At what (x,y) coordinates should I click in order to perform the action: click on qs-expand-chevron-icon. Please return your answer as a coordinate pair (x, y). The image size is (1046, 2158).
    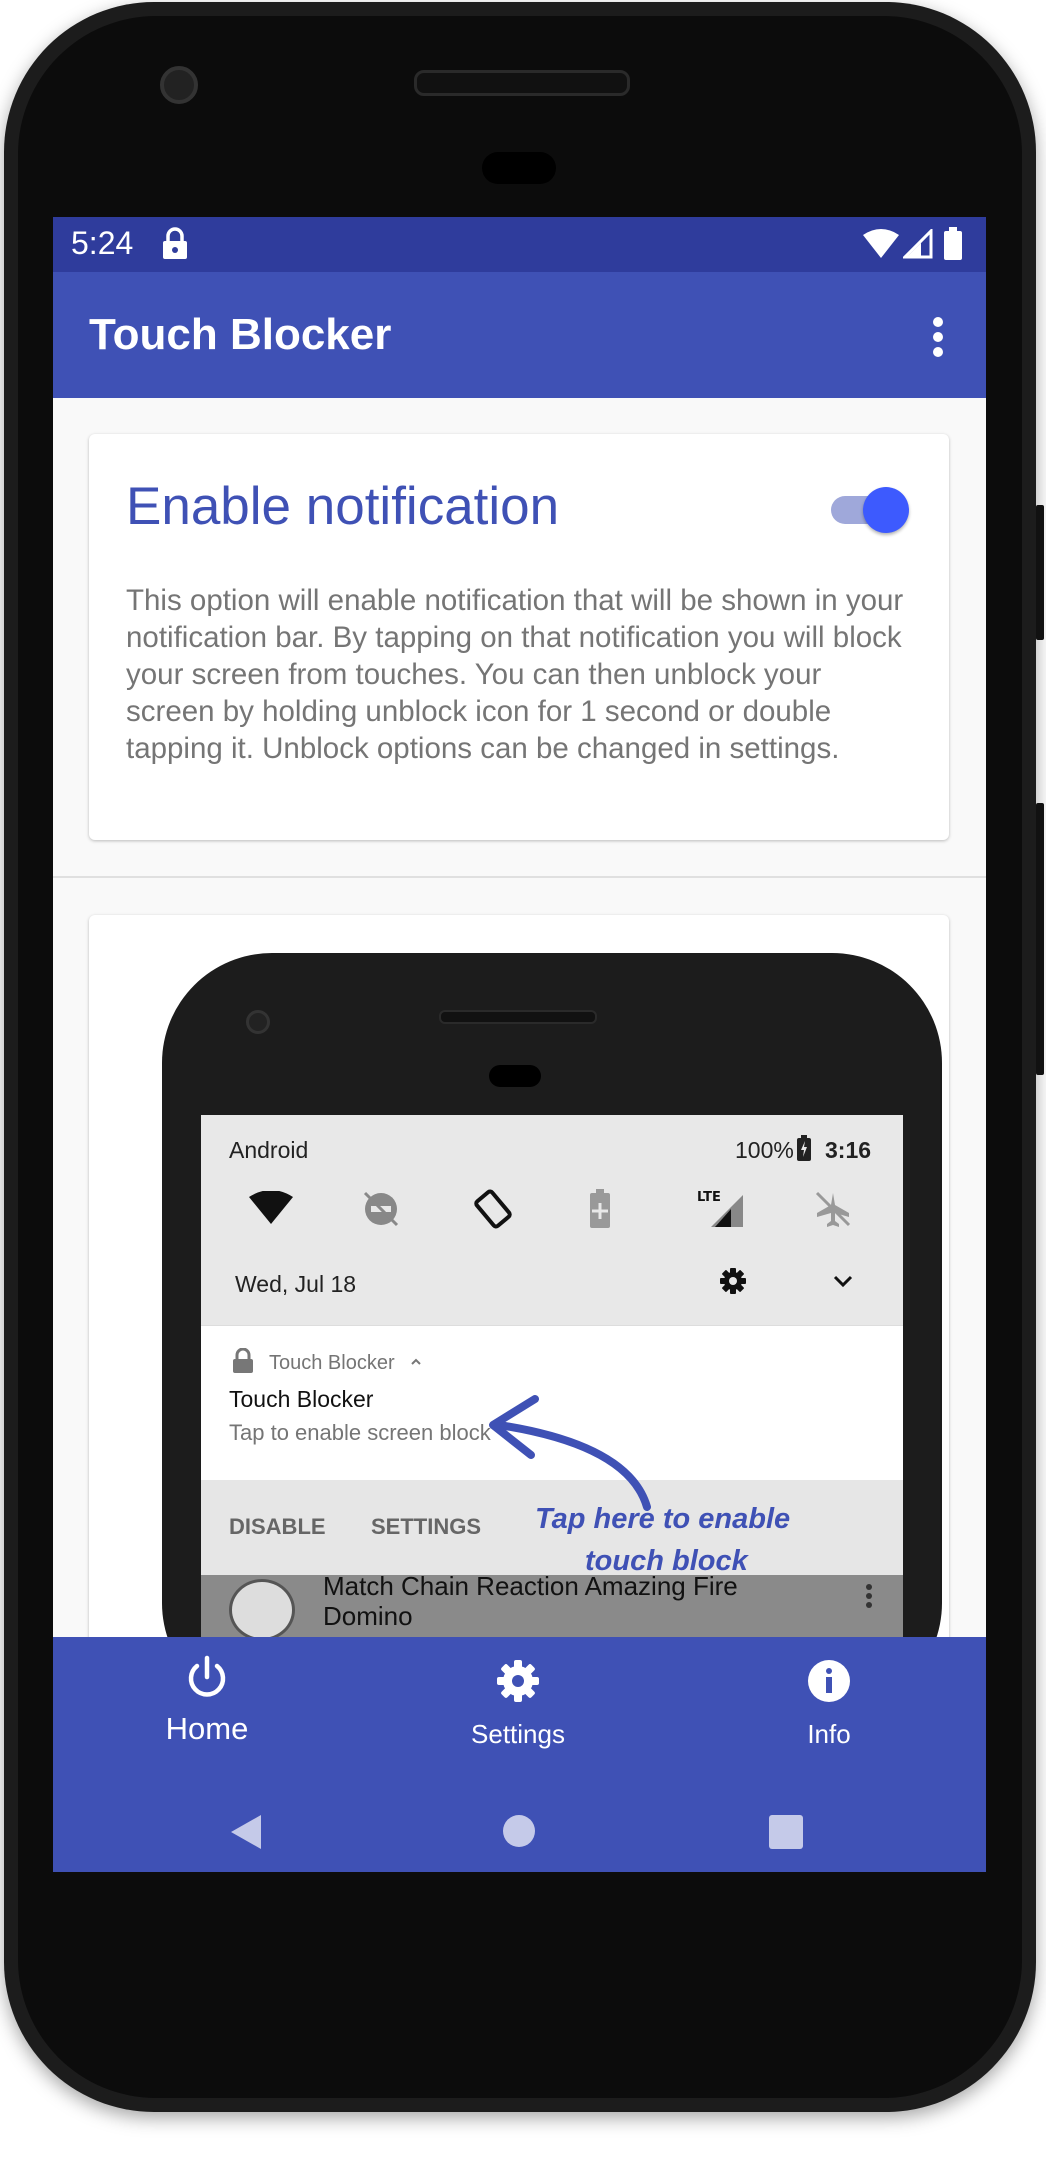
    Looking at the image, I should click on (843, 1283).